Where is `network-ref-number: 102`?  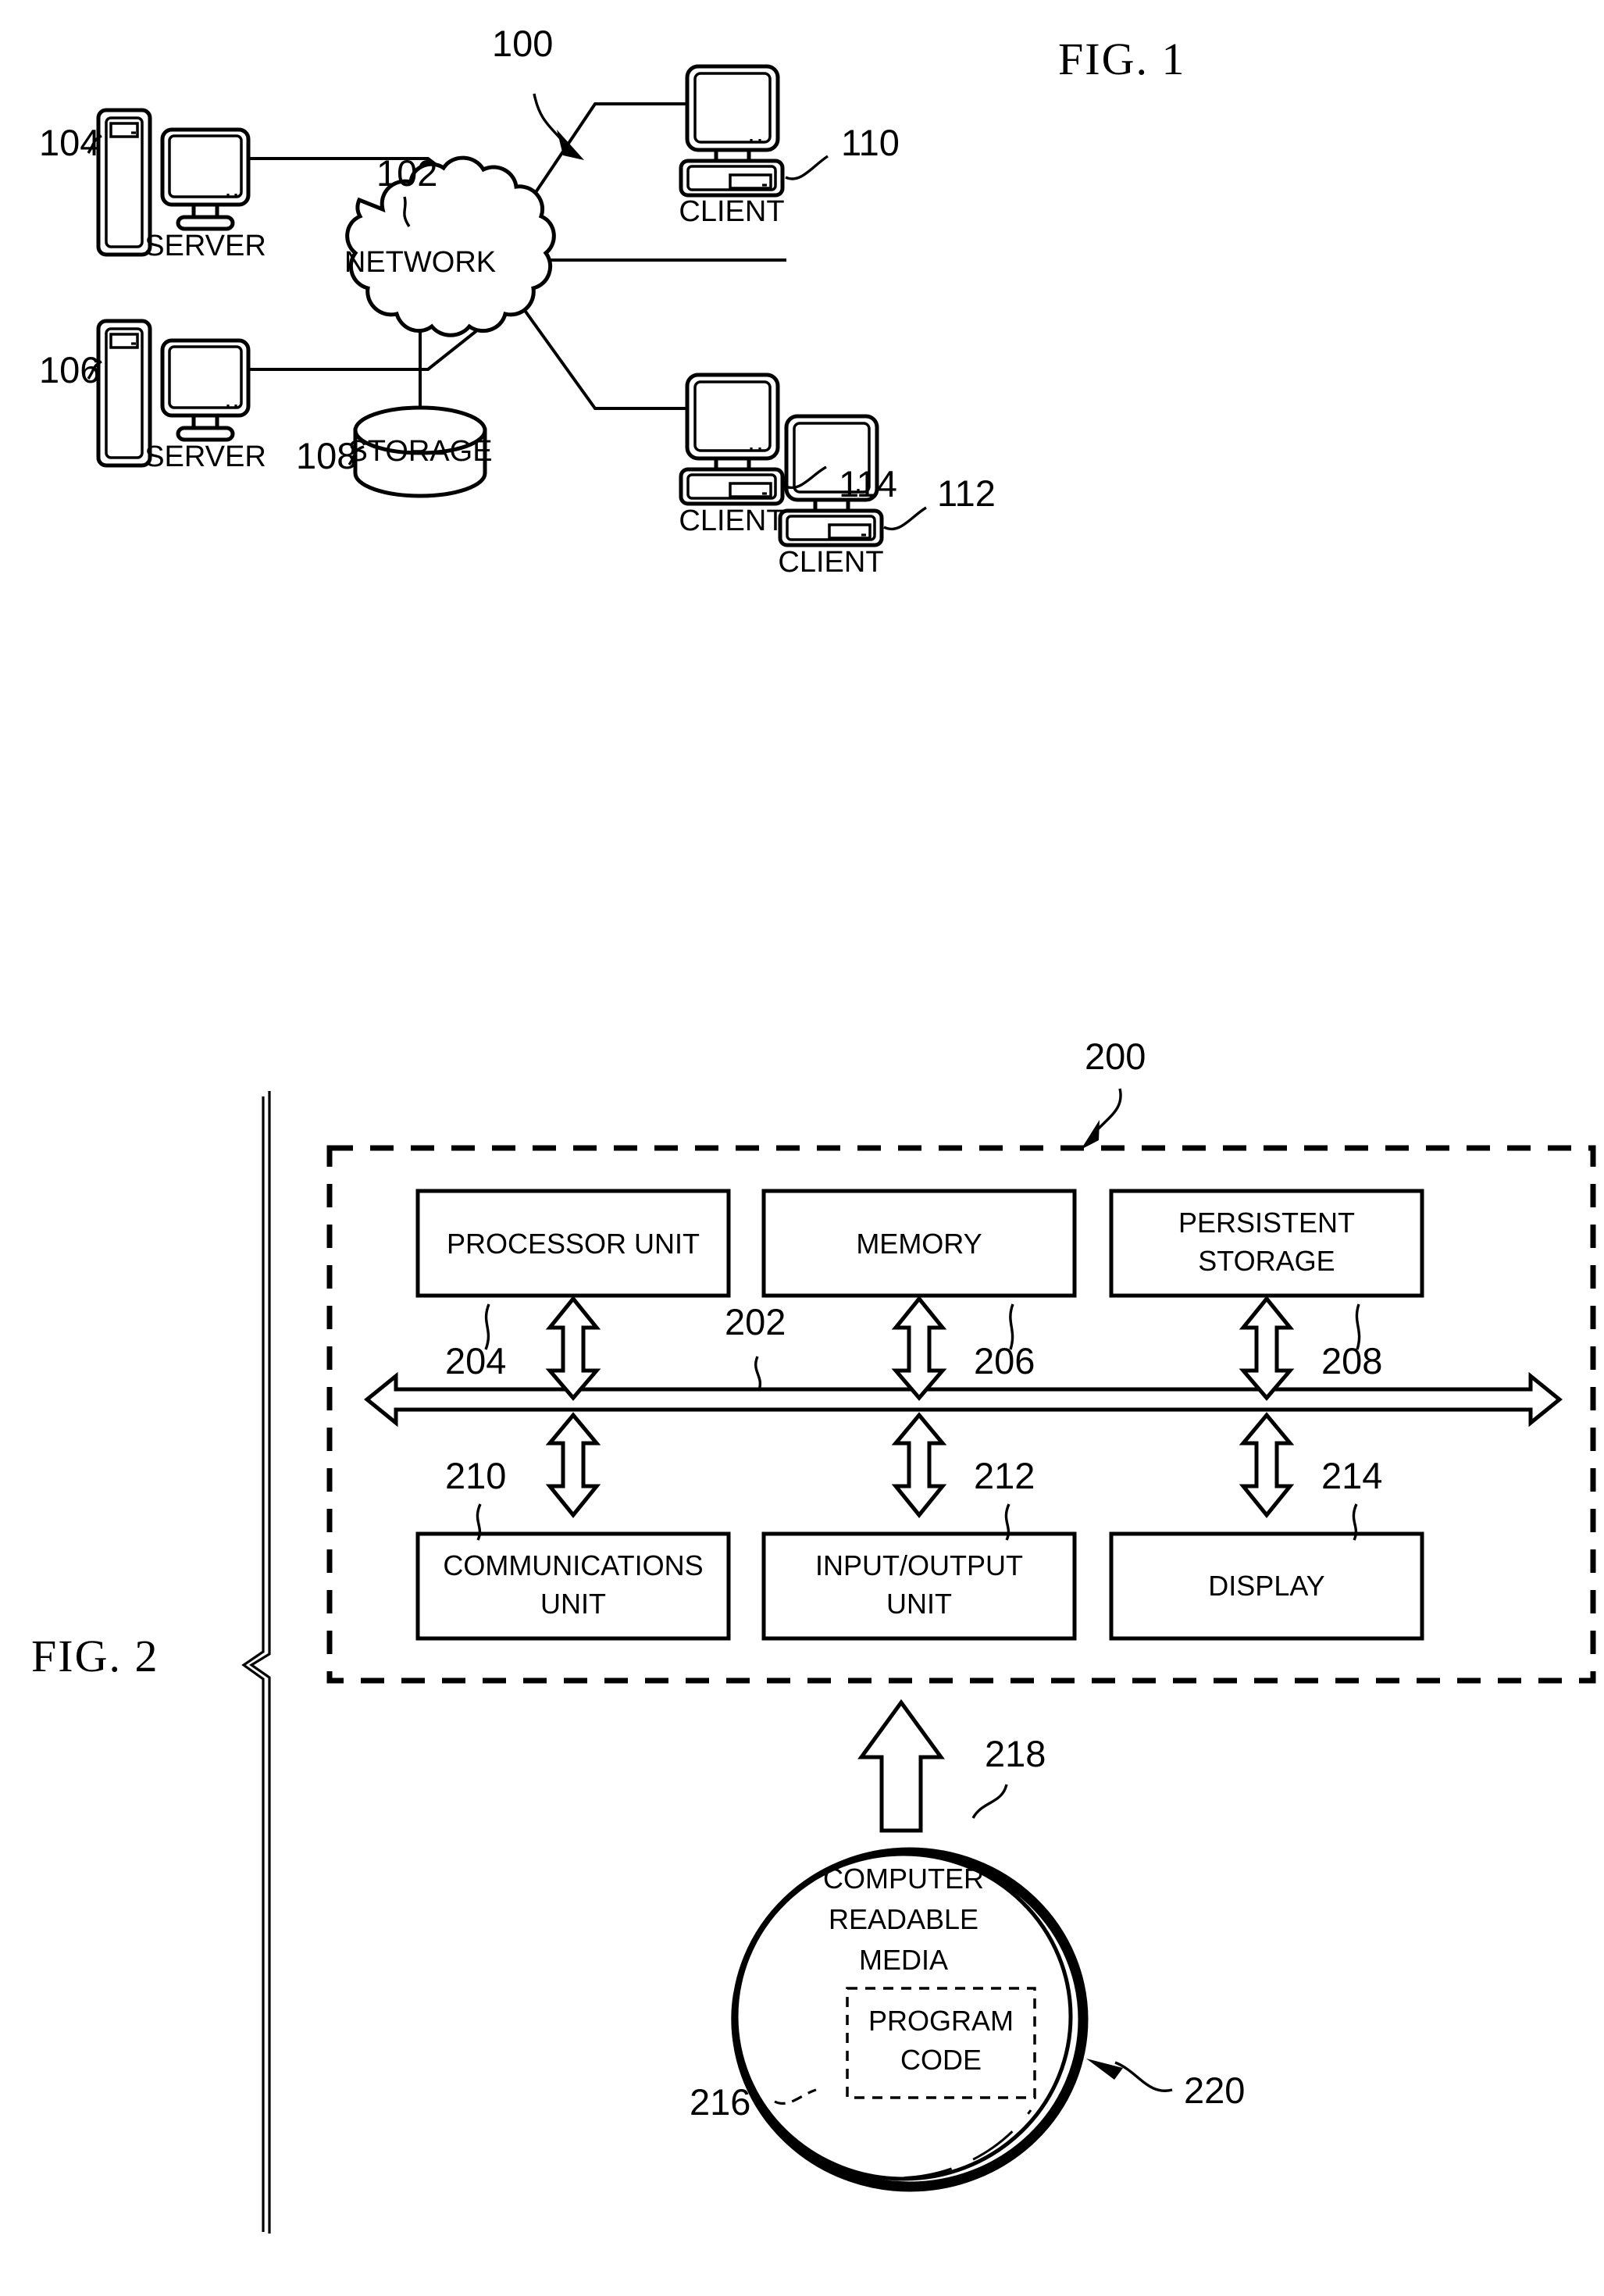
network-ref-number: 102 is located at coordinates (406, 173).